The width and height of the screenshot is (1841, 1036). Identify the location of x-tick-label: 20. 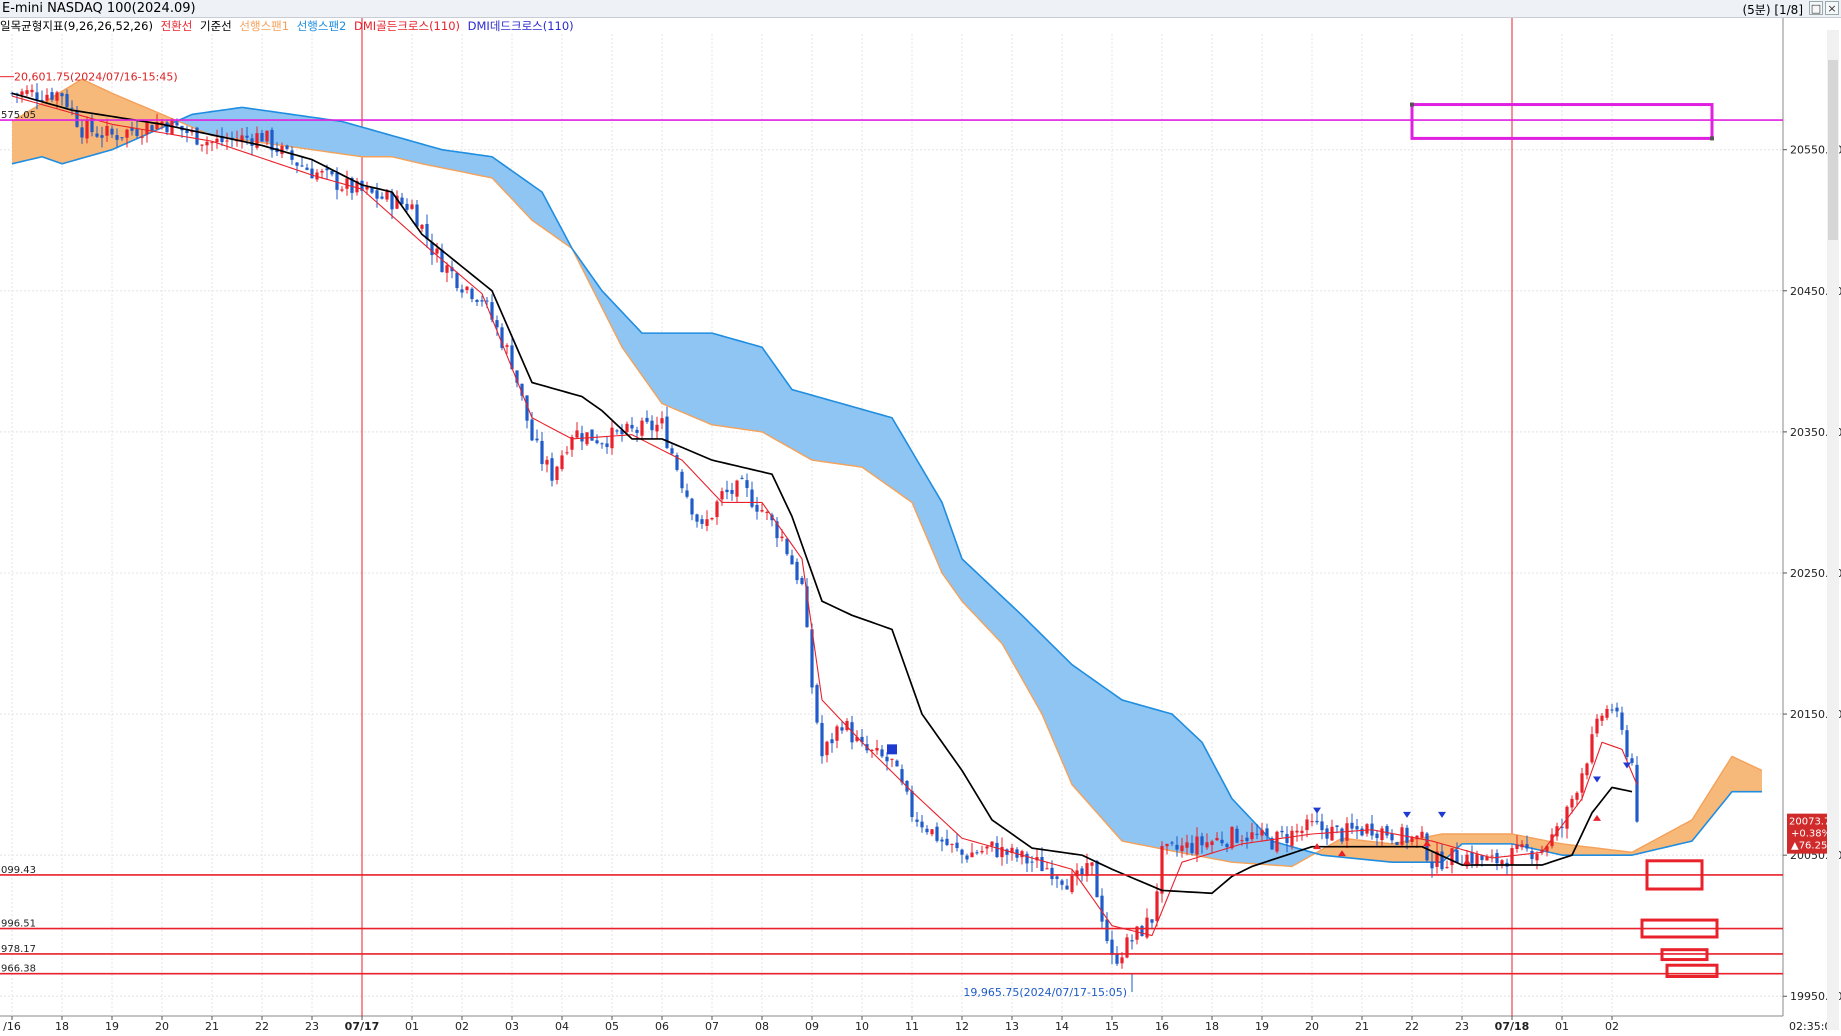
(1312, 1026).